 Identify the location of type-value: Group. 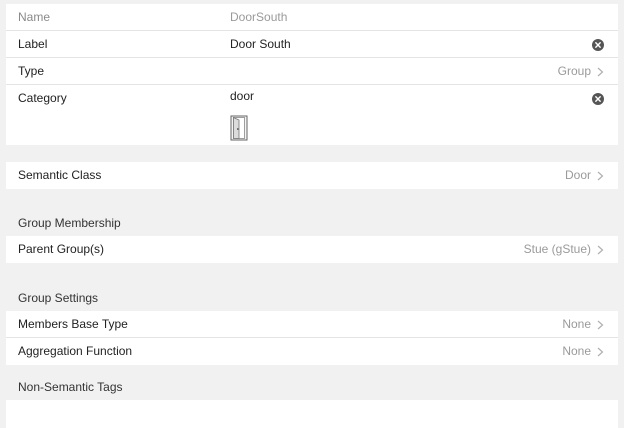
(574, 71).